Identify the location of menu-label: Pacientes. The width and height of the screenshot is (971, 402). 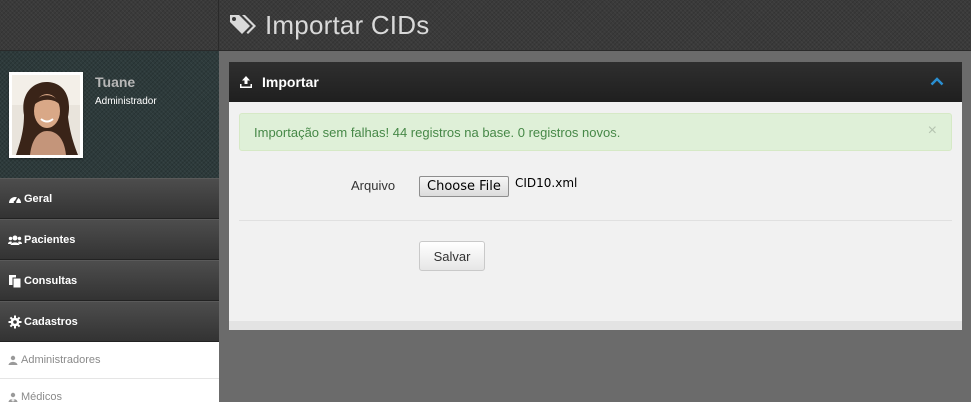
(50, 239).